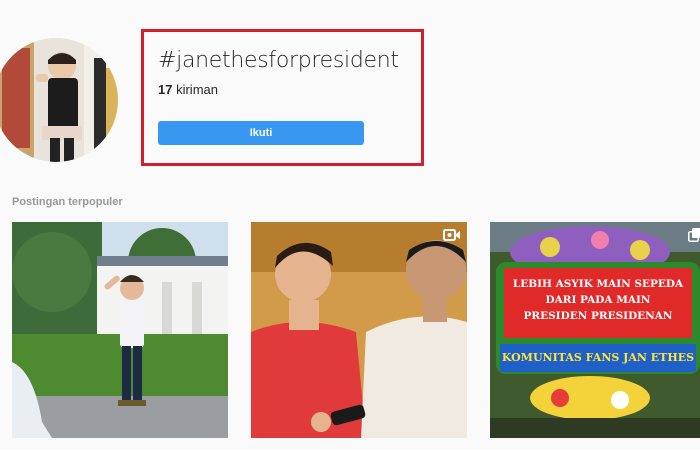 Image resolution: width=700 pixels, height=450 pixels. What do you see at coordinates (278, 60) in the screenshot?
I see `hashtag-title: #janethesforpresident` at bounding box center [278, 60].